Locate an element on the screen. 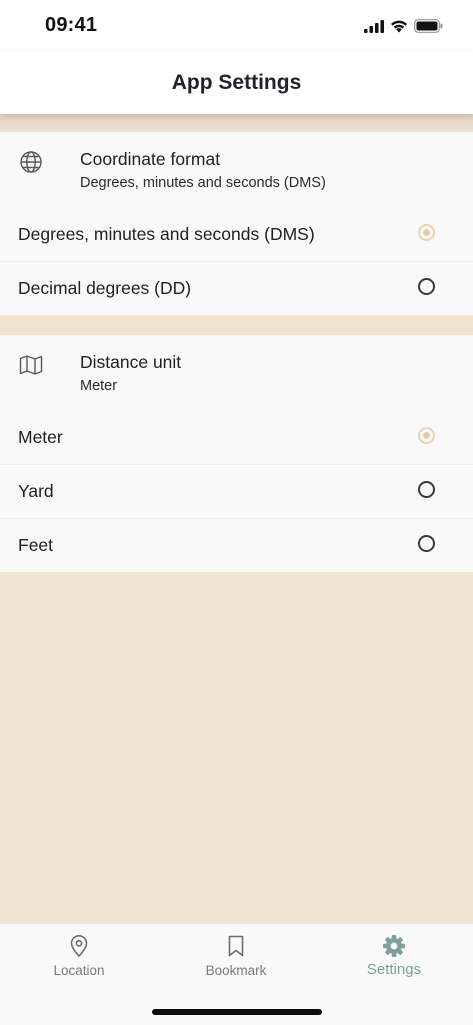 The image size is (473, 1025). option-dms: Degrees, minutes and seconds (DMS) is located at coordinates (236, 234).